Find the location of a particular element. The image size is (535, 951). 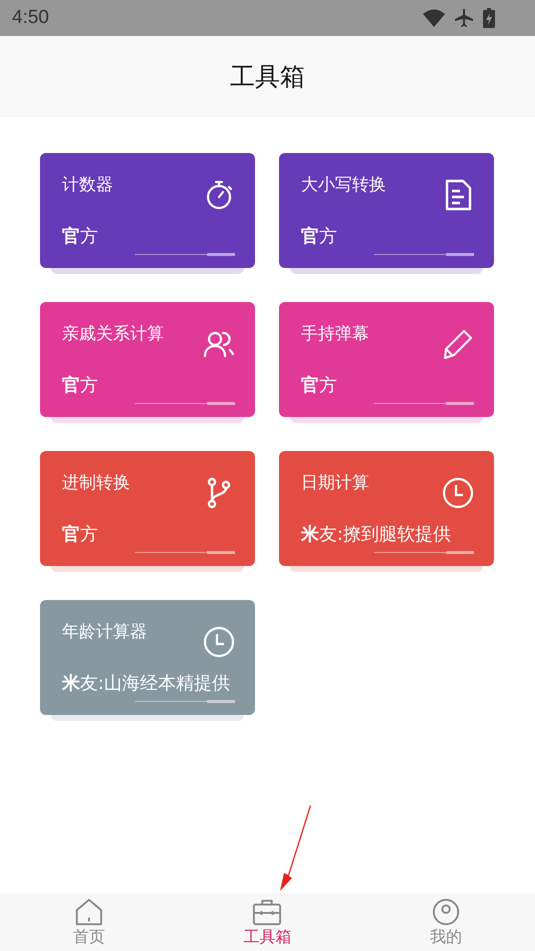

tool-card: 进制转换 官方 is located at coordinates (147, 508).